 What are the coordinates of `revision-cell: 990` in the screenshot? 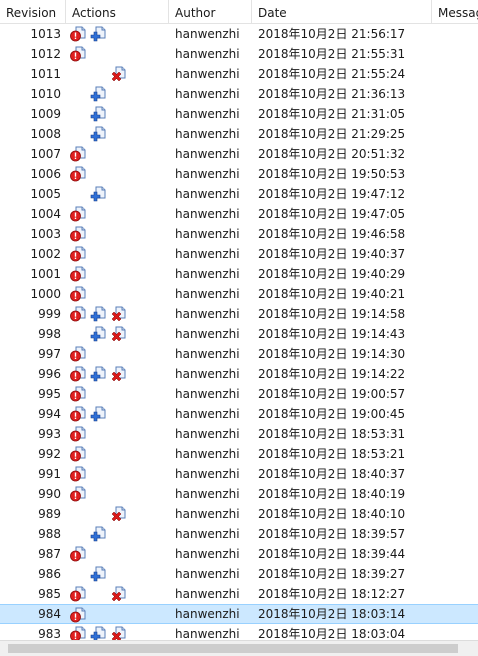 It's located at (49, 494).